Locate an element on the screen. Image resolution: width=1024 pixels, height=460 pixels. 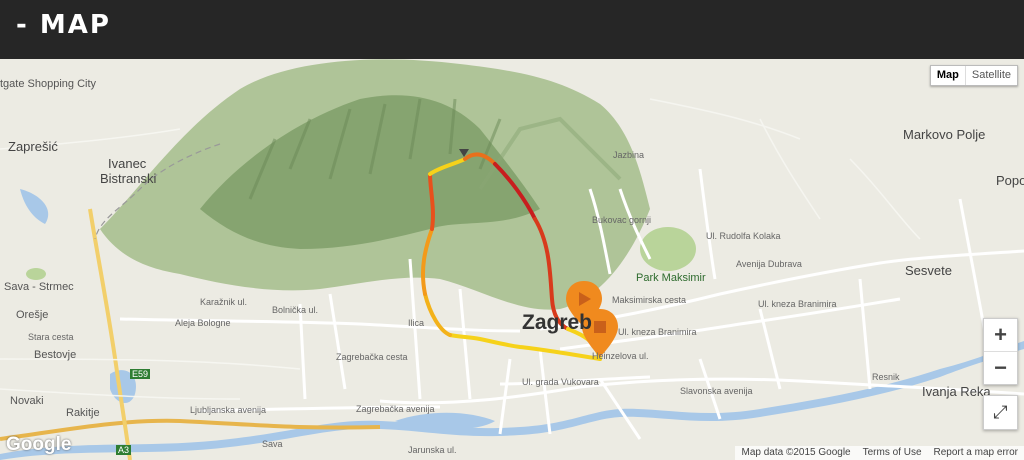
map-type-satellite-button: Satellite is located at coordinates (991, 75).